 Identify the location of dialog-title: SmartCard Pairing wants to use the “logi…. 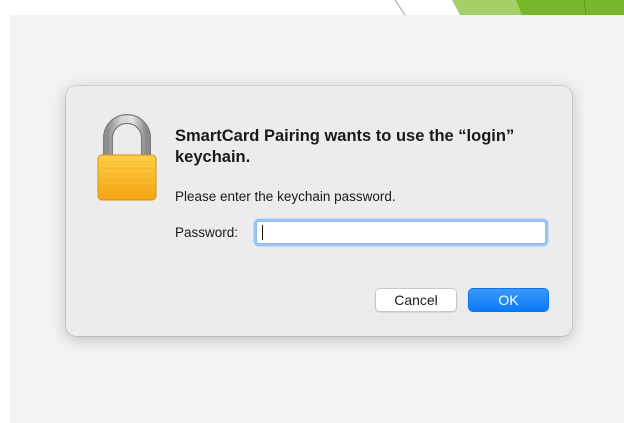
(345, 146).